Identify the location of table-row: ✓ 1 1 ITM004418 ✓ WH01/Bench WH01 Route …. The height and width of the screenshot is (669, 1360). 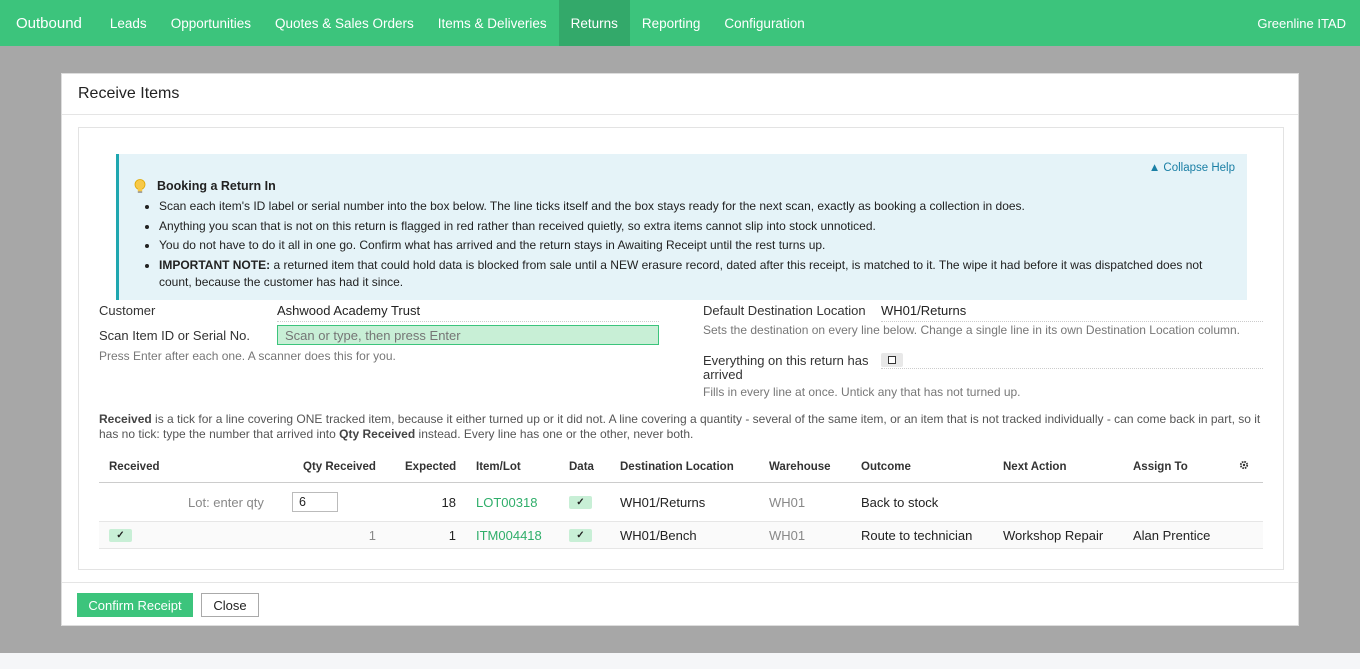
(681, 535).